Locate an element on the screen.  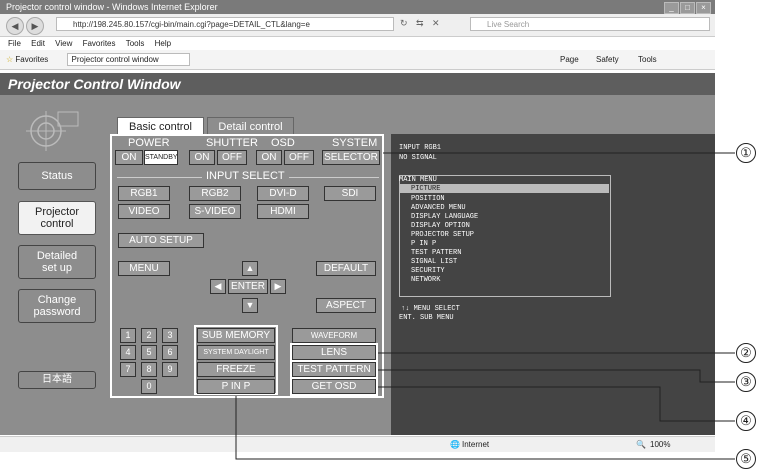
callout-5: ⑤ is located at coordinates (746, 459).